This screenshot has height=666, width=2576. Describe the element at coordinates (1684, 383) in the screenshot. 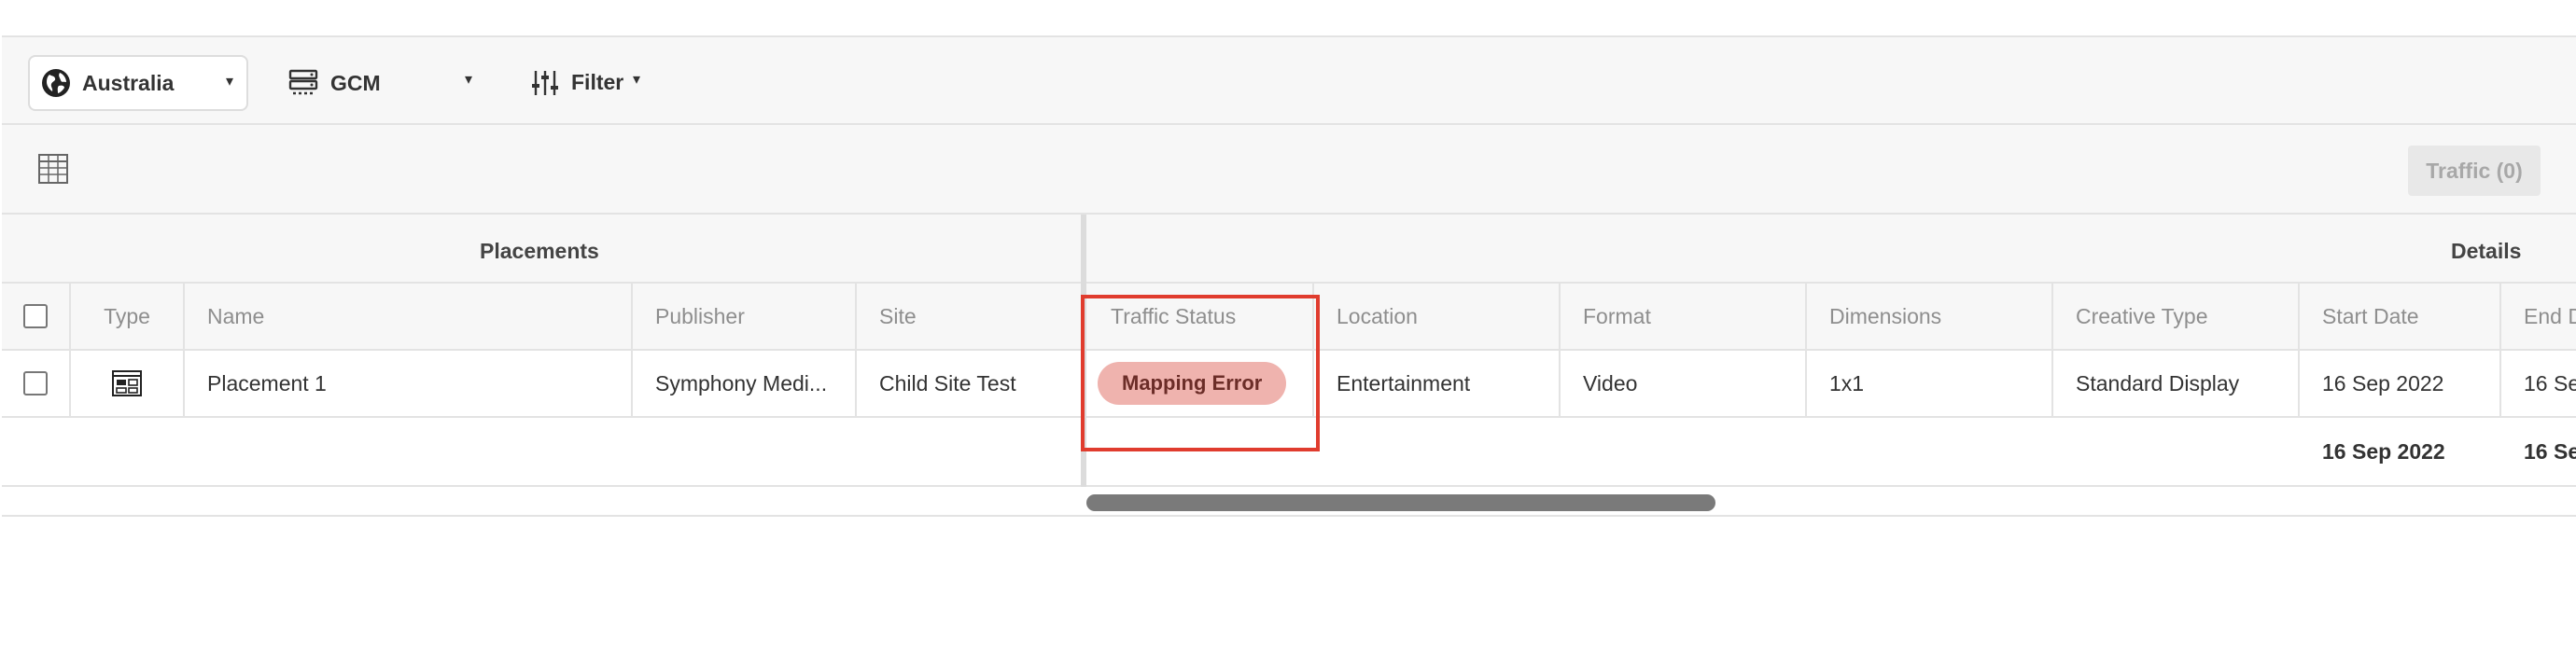

I see `format-cell: Video` at that location.